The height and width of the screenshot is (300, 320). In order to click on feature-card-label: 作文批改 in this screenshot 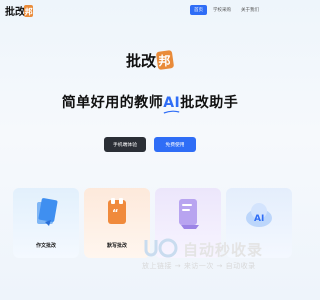, I will do `click(45, 246)`.